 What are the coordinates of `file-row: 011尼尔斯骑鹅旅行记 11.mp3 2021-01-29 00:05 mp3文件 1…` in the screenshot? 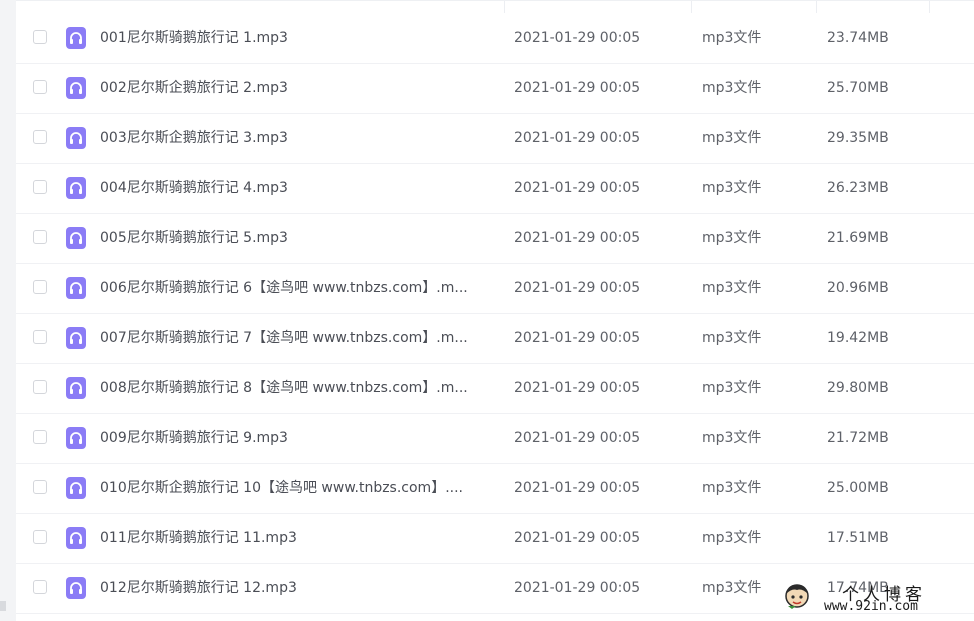 It's located at (495, 538).